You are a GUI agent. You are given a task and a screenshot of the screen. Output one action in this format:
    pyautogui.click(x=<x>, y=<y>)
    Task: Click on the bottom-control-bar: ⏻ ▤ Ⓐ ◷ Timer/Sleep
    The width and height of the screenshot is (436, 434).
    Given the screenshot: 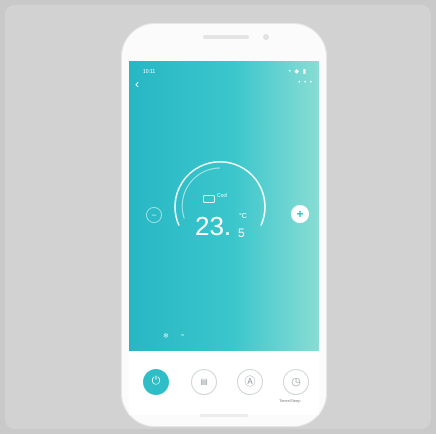 What is the action you would take?
    pyautogui.click(x=224, y=383)
    